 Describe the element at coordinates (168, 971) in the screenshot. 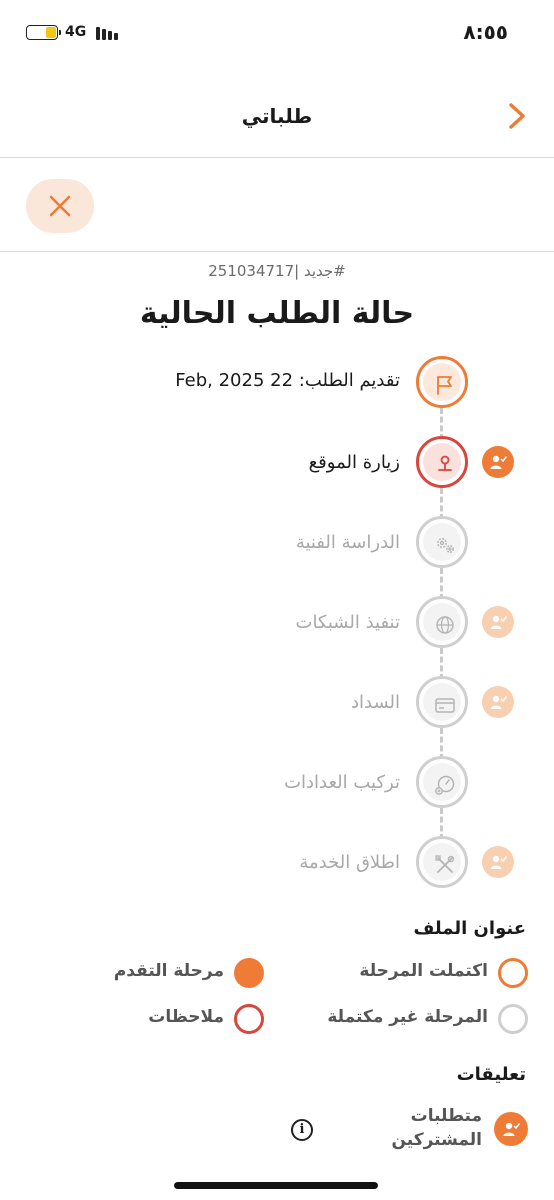

I see `legend-label: مرحلة التقدم` at that location.